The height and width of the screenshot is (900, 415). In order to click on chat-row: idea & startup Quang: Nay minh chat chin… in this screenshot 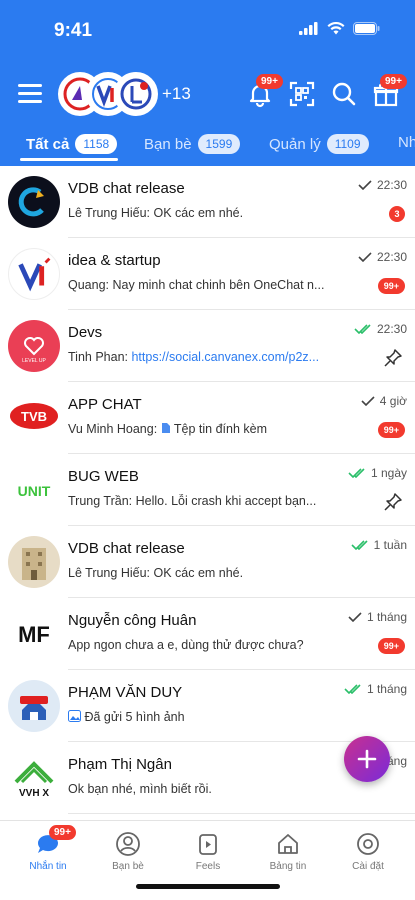, I will do `click(207, 274)`.